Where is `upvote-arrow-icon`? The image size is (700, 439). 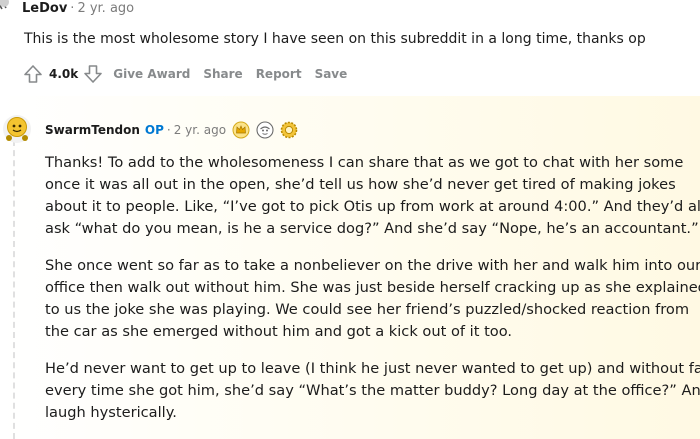 upvote-arrow-icon is located at coordinates (33, 74).